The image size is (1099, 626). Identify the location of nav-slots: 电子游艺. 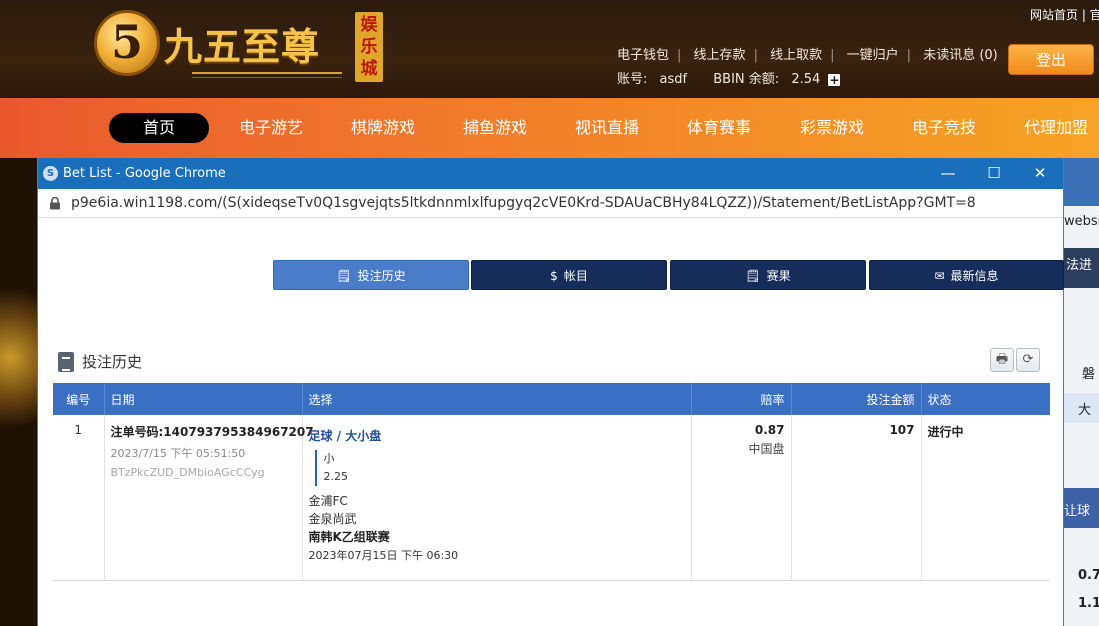
(271, 128).